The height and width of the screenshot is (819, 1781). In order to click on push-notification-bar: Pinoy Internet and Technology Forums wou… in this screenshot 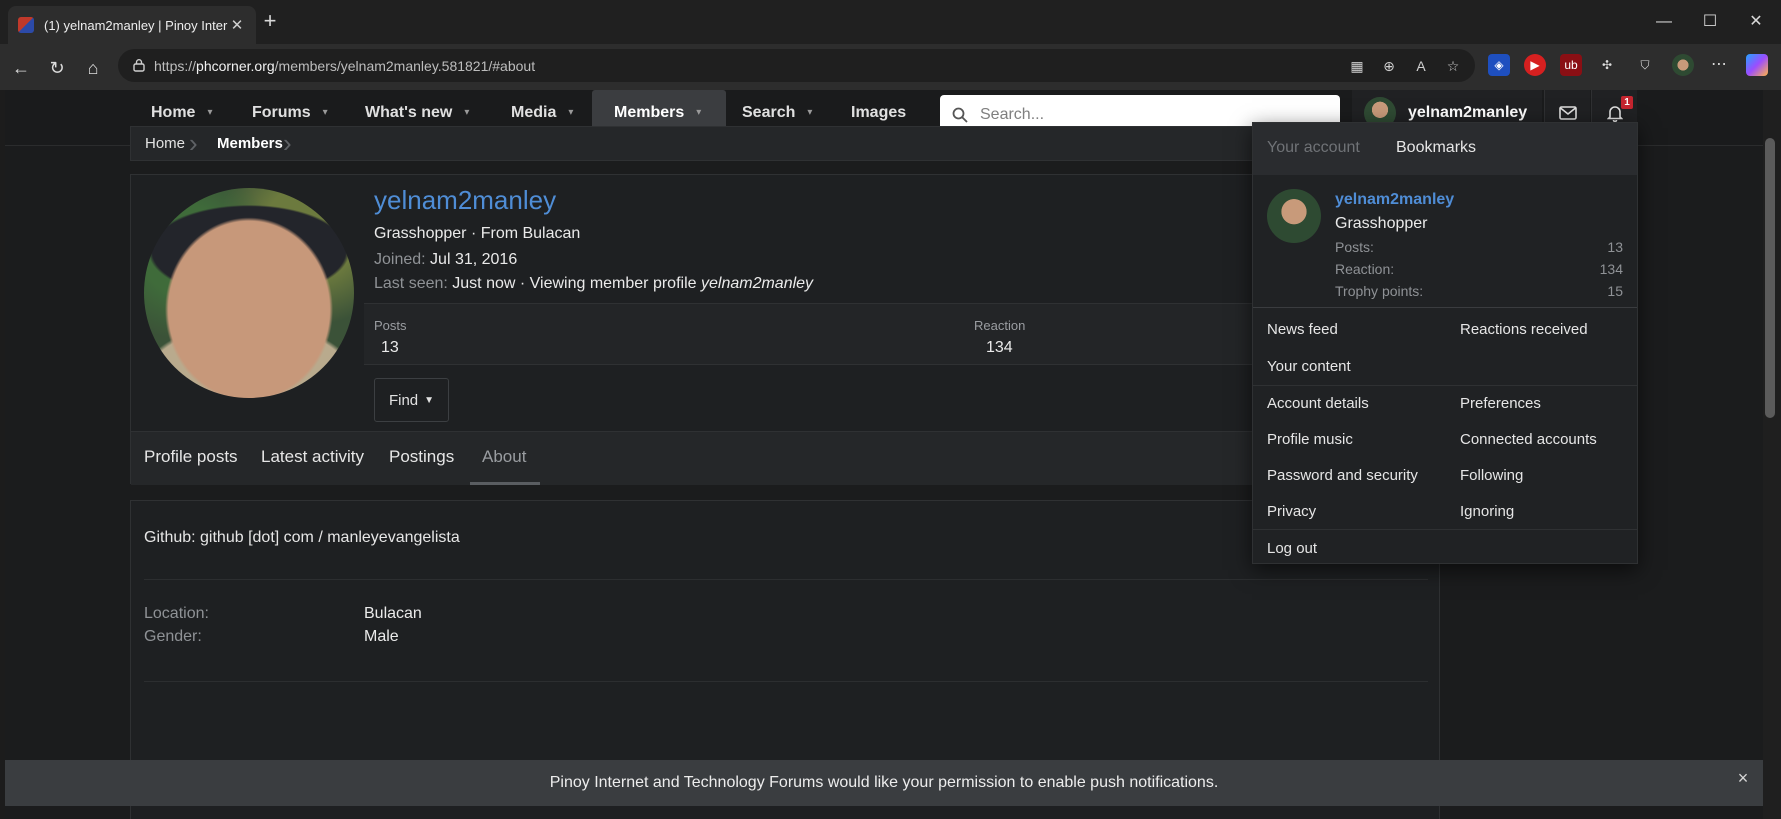, I will do `click(884, 783)`.